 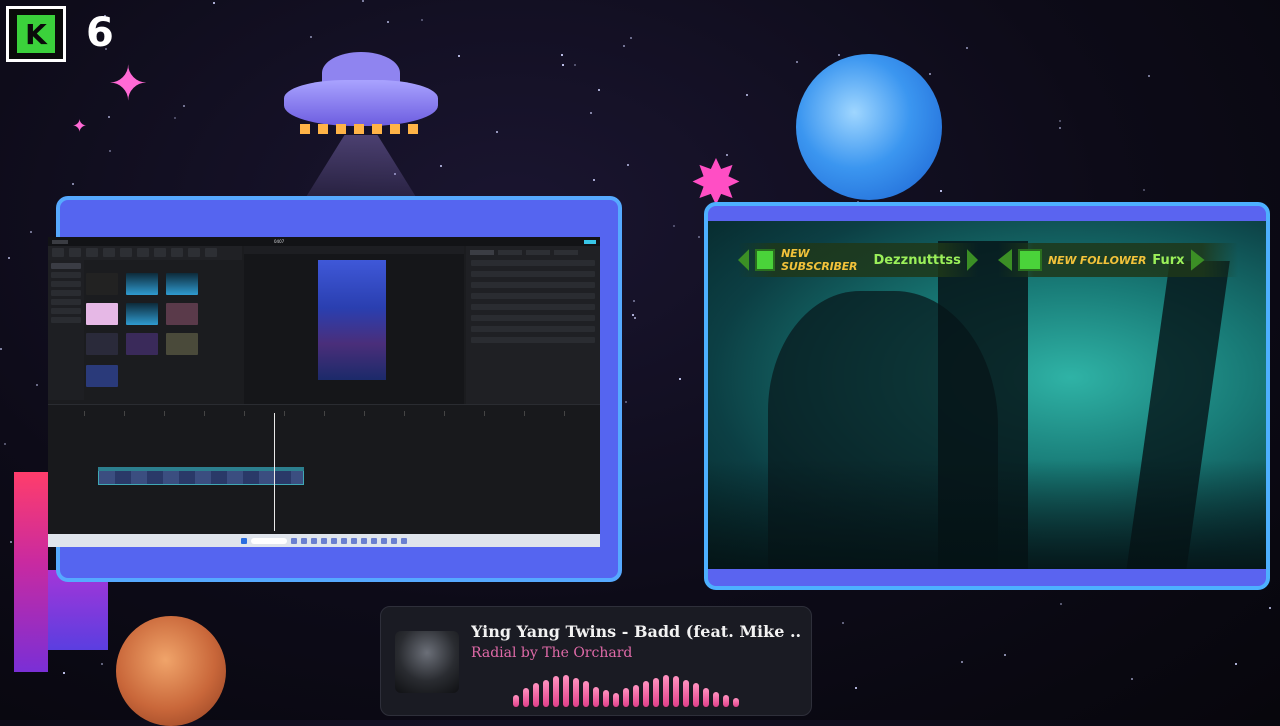 What do you see at coordinates (858, 260) in the screenshot?
I see `new-subscriber-alert: NEW SUBSCRIBER Dezznutttss` at bounding box center [858, 260].